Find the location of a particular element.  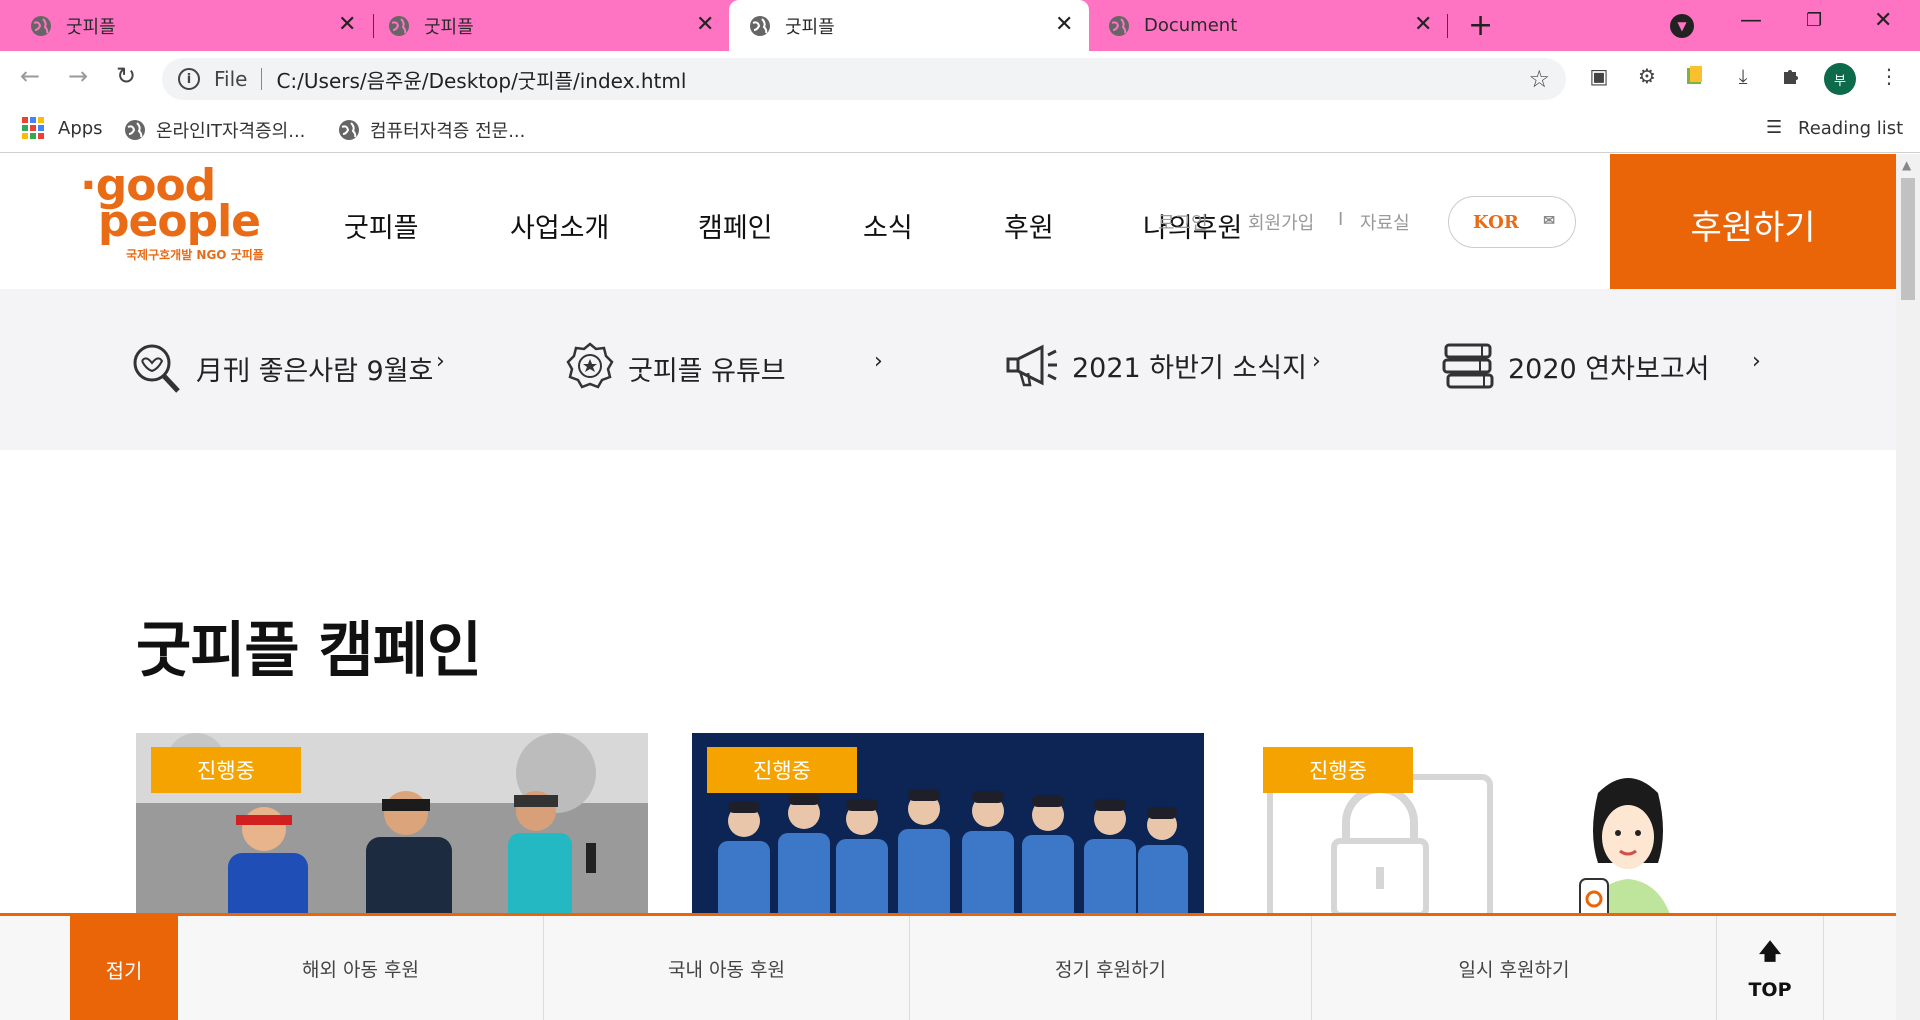

bookmark-star-icon: ☆ is located at coordinates (1539, 79).